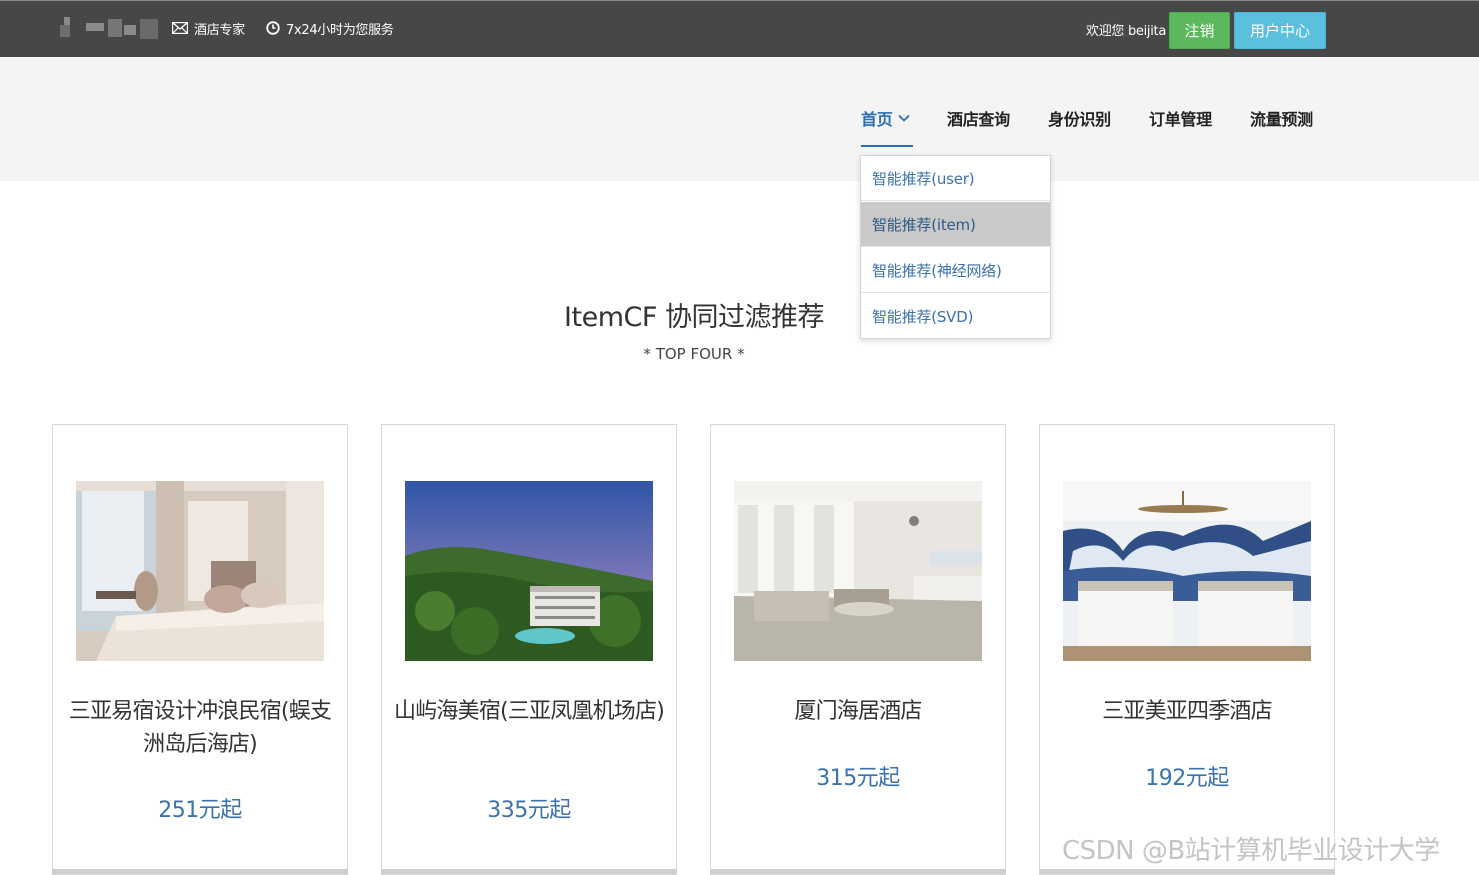 This screenshot has width=1479, height=875. I want to click on section-subtitle: * TOP FOUR *, so click(694, 354).